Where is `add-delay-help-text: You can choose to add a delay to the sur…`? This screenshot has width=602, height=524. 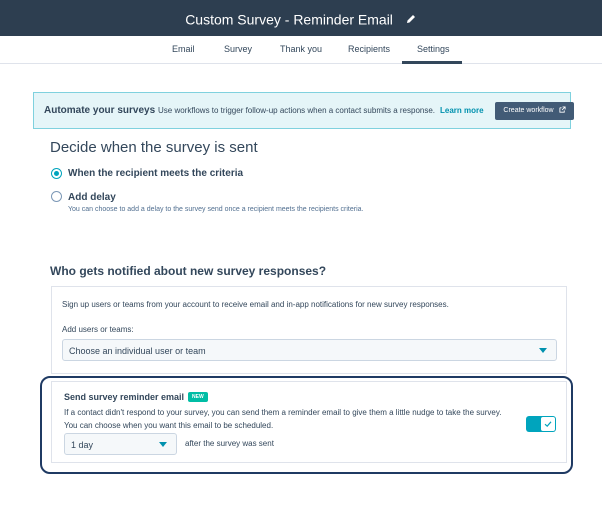 add-delay-help-text: You can choose to add a delay to the sur… is located at coordinates (216, 209).